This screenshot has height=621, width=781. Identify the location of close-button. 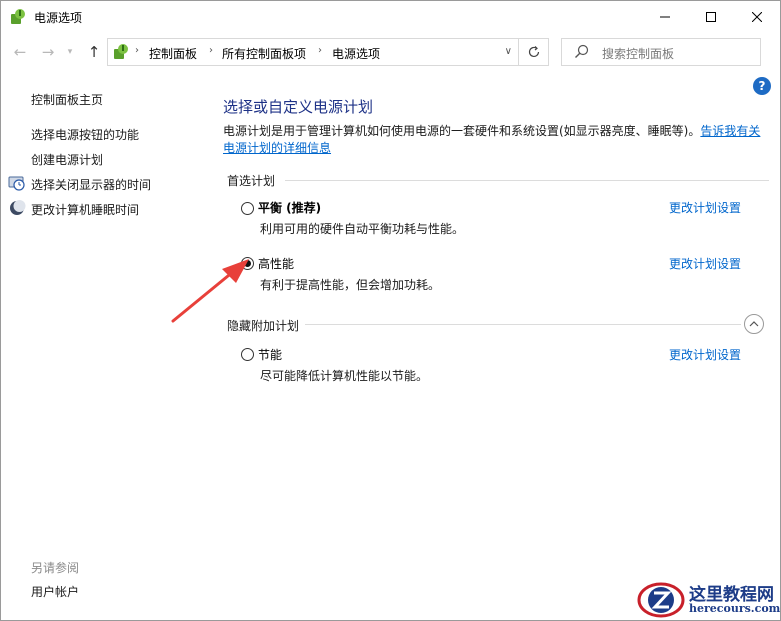
(757, 16).